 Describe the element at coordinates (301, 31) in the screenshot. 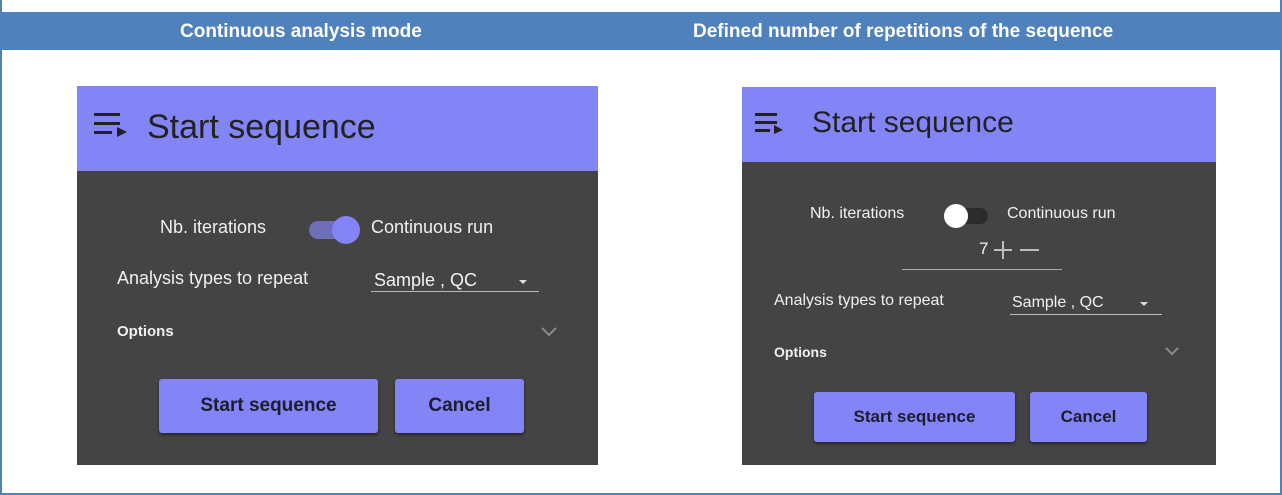

I see `left-column-title: Continuous analysis mode` at that location.